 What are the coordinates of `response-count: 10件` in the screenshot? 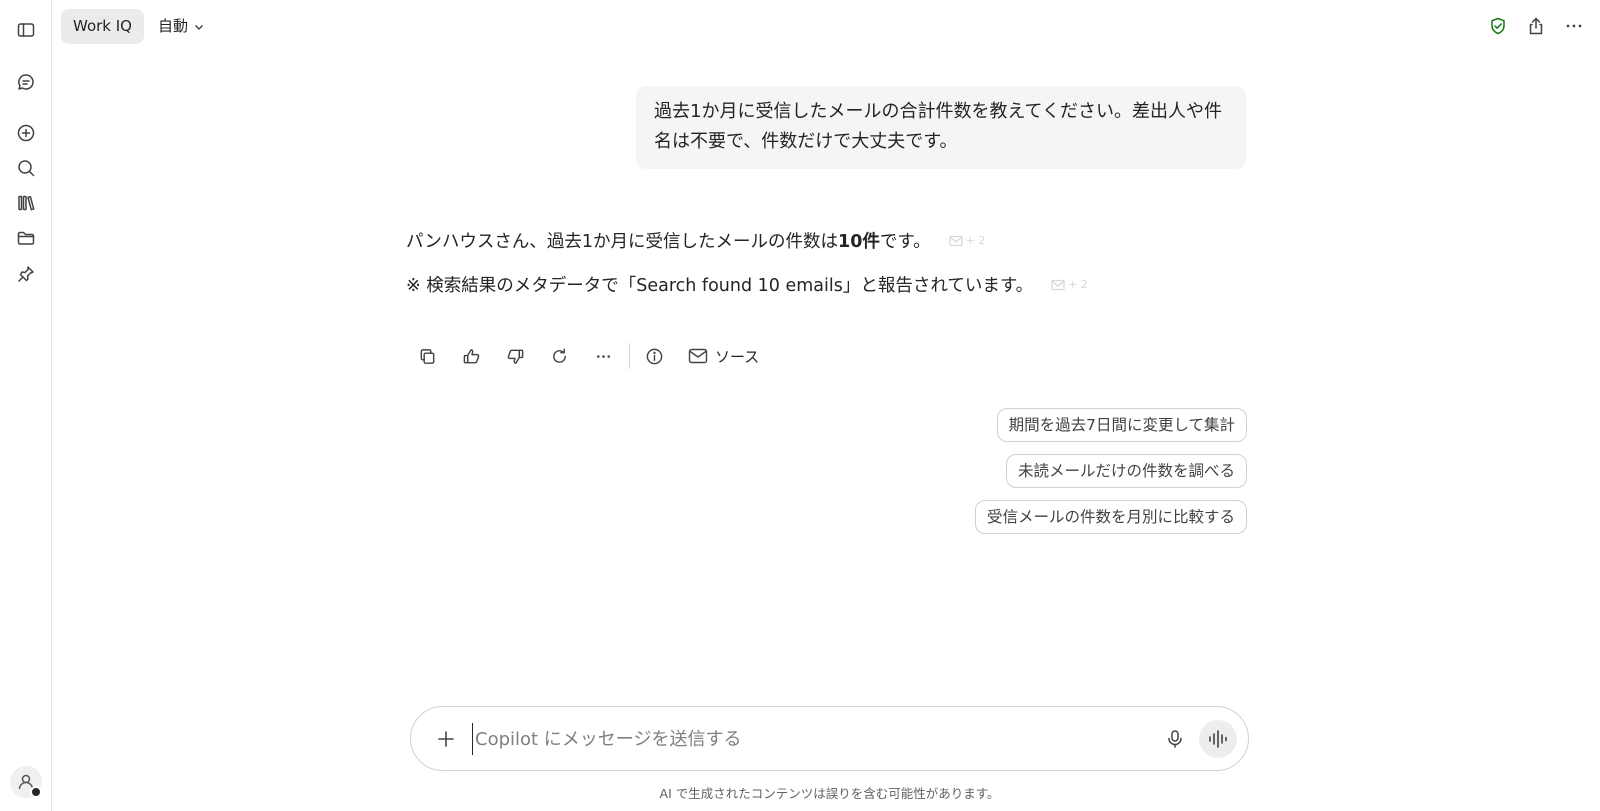 It's located at (859, 242).